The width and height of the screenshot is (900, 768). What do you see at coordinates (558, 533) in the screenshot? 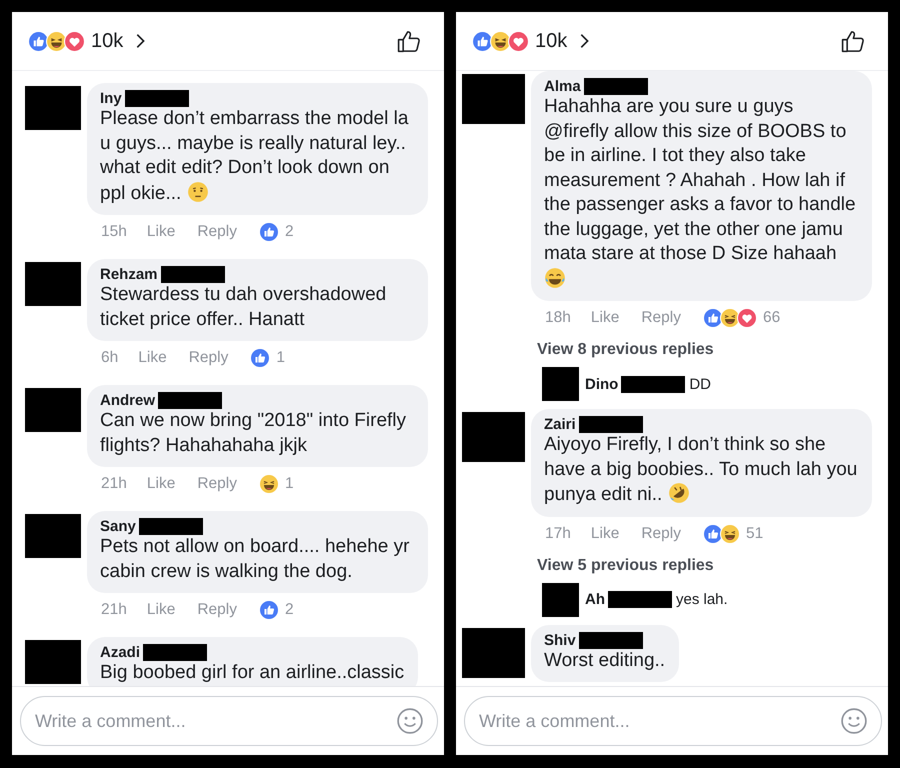
I see `comment-time: 17h` at bounding box center [558, 533].